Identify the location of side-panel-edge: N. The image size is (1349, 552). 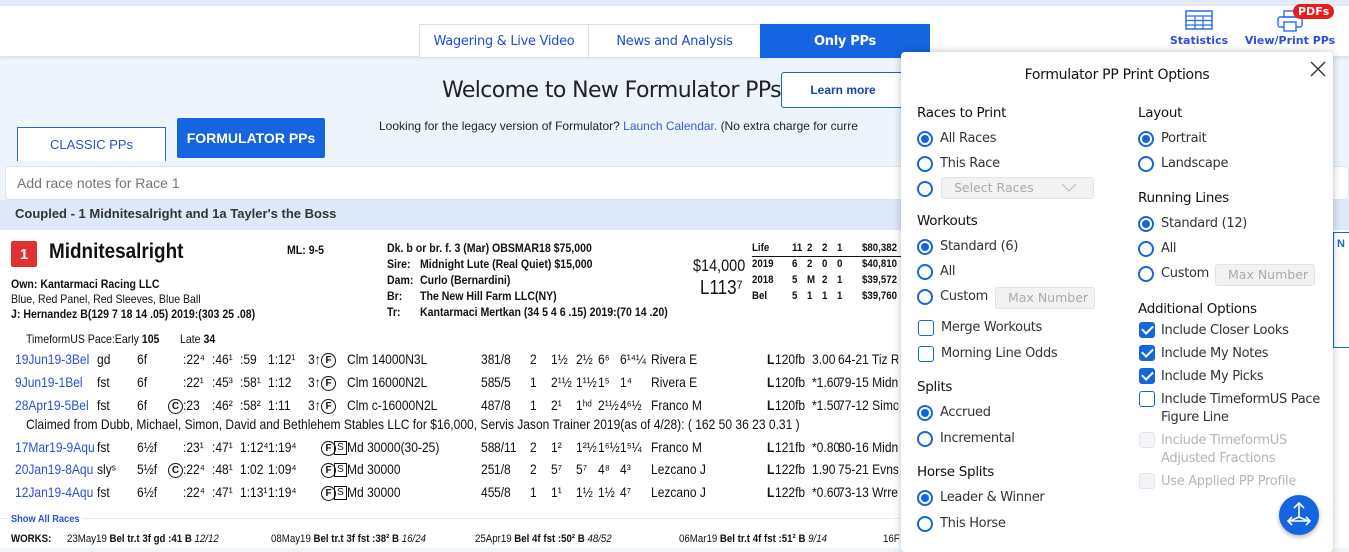
(1341, 290).